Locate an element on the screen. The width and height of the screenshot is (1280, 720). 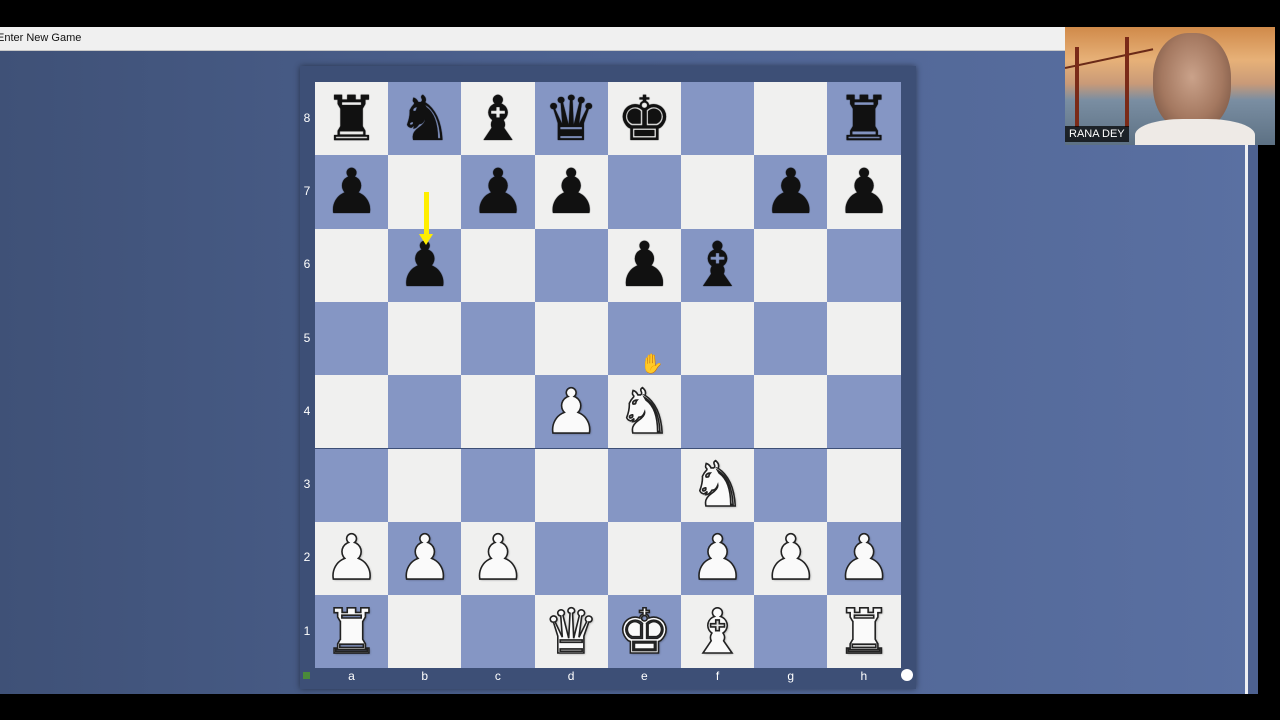
square-h8: ♜ is located at coordinates (864, 119).